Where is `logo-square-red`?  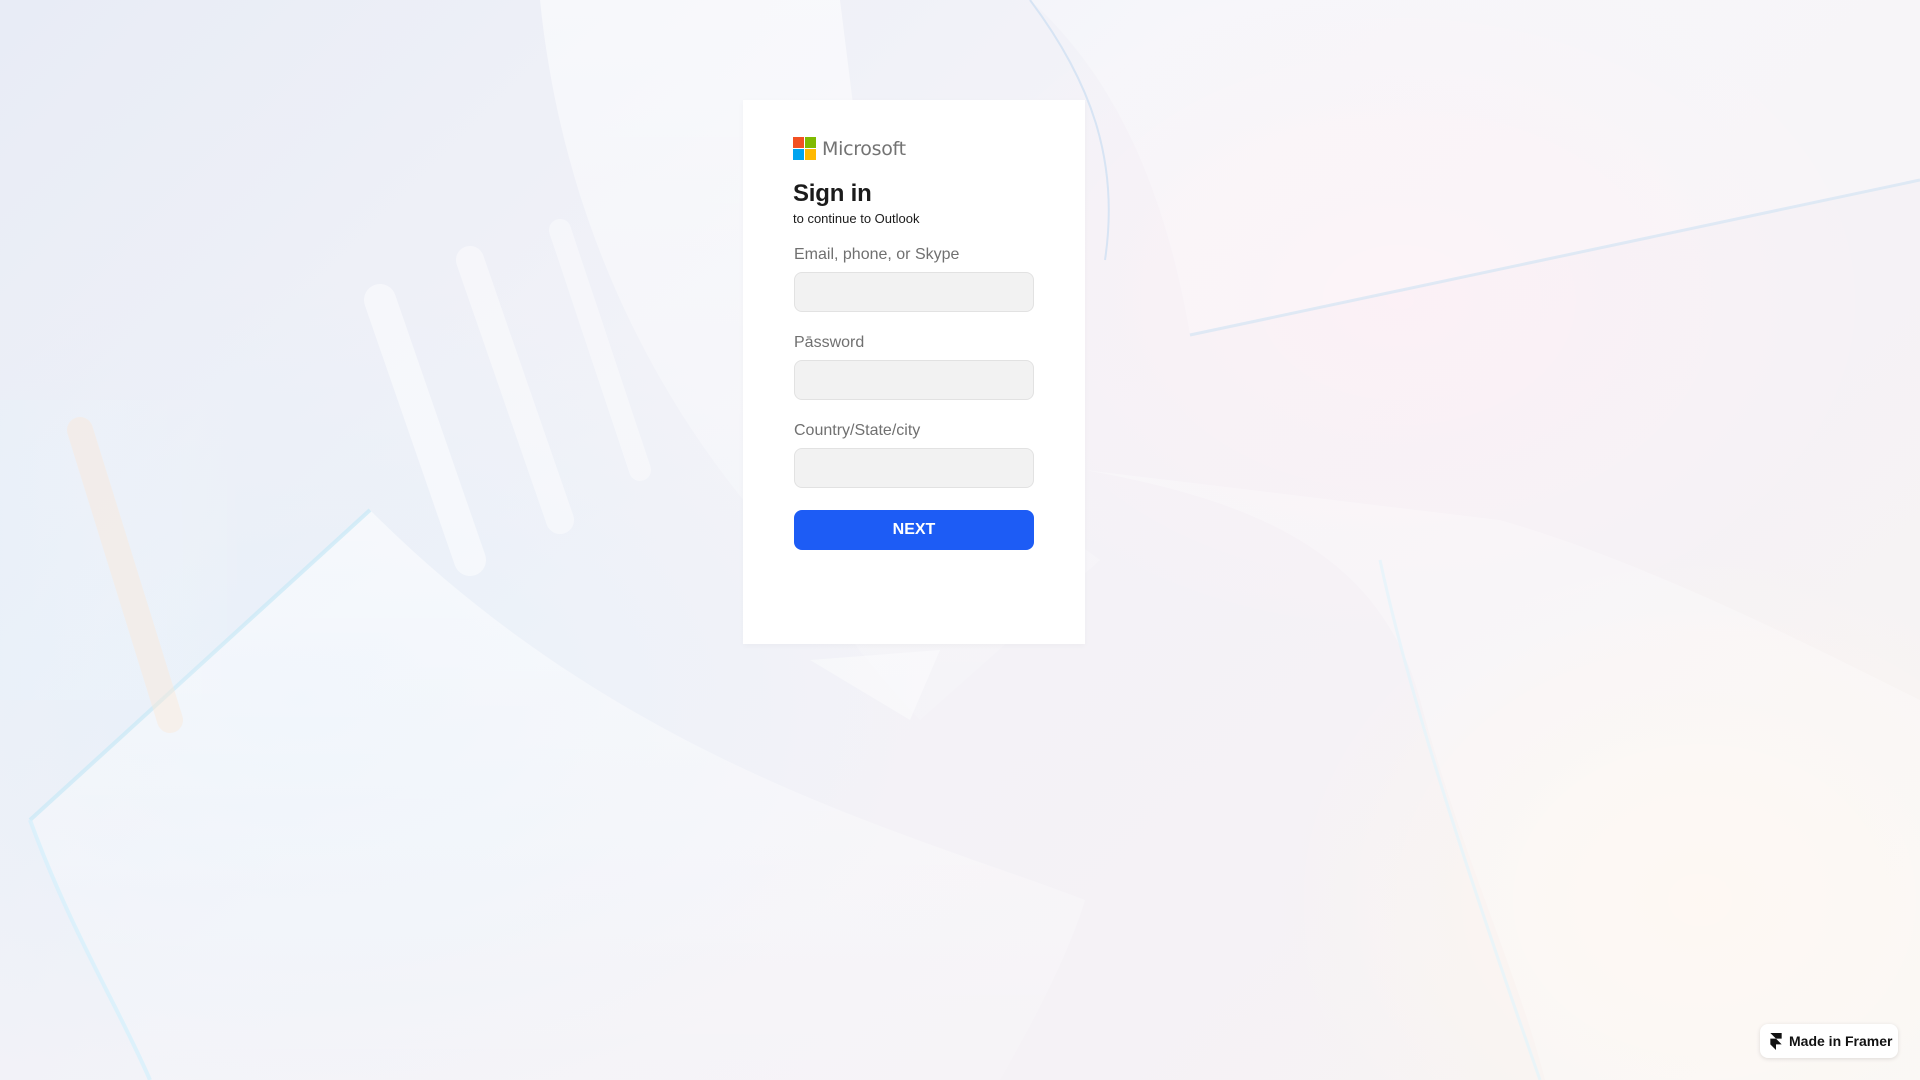
logo-square-red is located at coordinates (798, 142).